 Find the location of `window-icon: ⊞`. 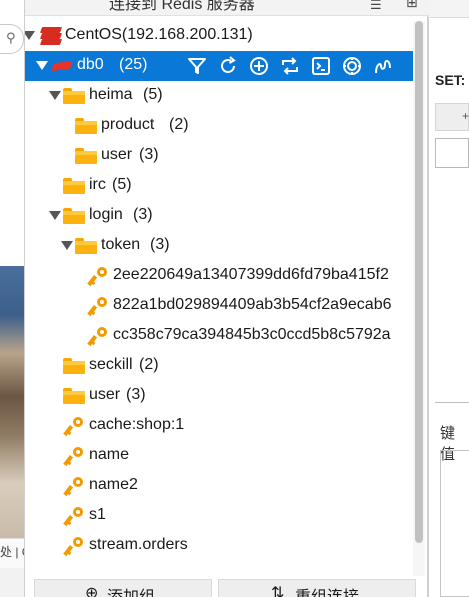

window-icon: ⊞ is located at coordinates (412, 5).